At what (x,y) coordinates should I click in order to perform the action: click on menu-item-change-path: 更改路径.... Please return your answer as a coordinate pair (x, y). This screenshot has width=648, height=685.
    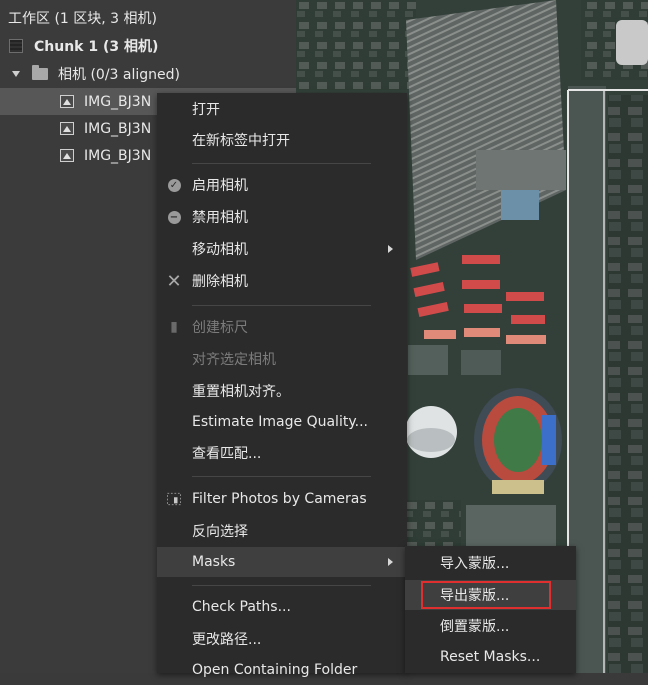
    Looking at the image, I should click on (282, 639).